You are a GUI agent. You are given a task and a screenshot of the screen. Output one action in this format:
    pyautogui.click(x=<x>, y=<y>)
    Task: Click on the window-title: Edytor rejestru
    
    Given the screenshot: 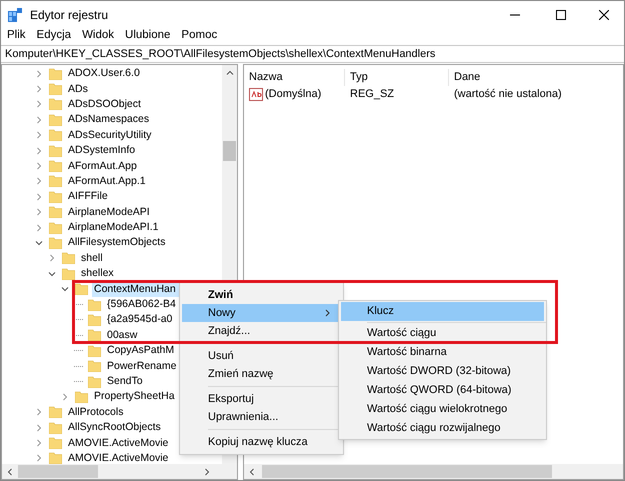 What is the action you would take?
    pyautogui.click(x=69, y=15)
    